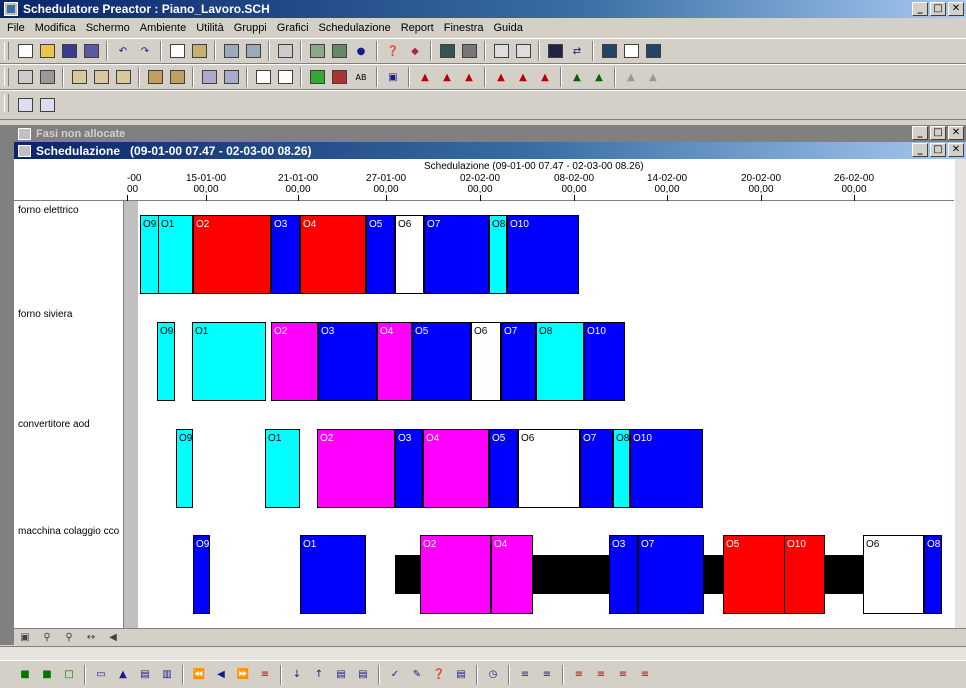 This screenshot has height=688, width=966. I want to click on edit-icon: ✎, so click(417, 675).